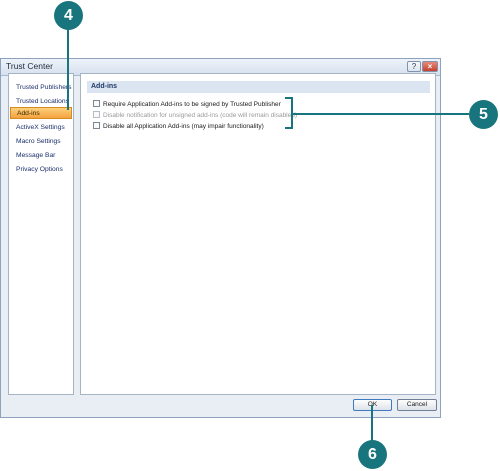 The height and width of the screenshot is (471, 500). Describe the element at coordinates (41, 113) in the screenshot. I see `sidebar-item-add-ins: Add-ins` at that location.